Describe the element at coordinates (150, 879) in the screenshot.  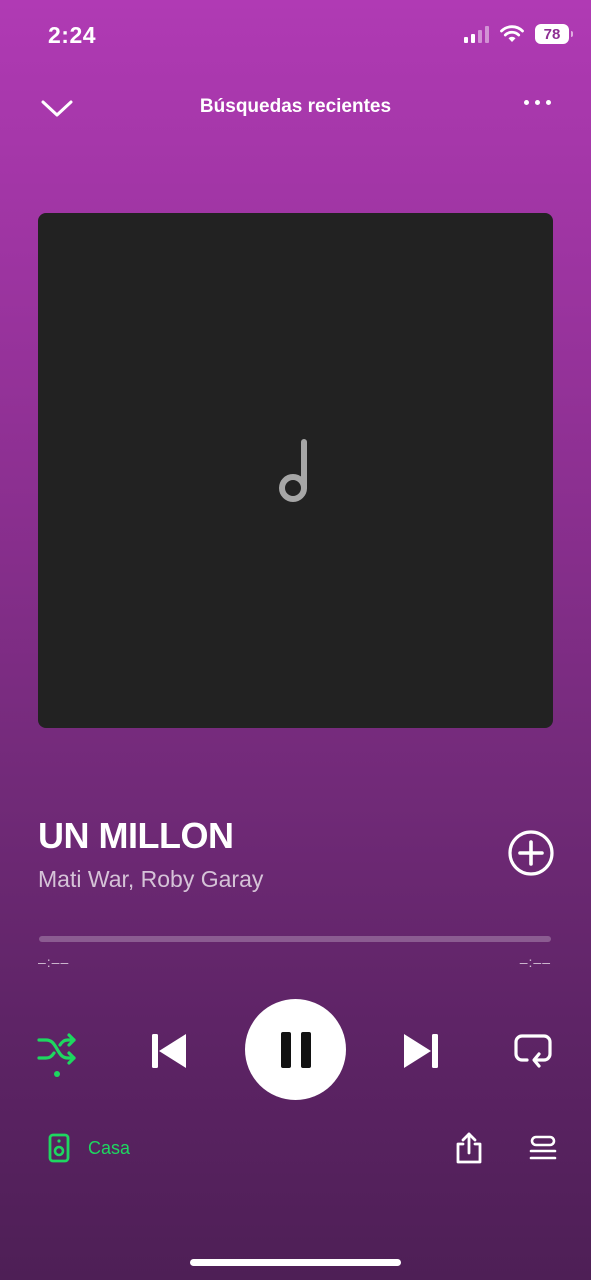
I see `track-artist: Mati War, Roby Garay` at that location.